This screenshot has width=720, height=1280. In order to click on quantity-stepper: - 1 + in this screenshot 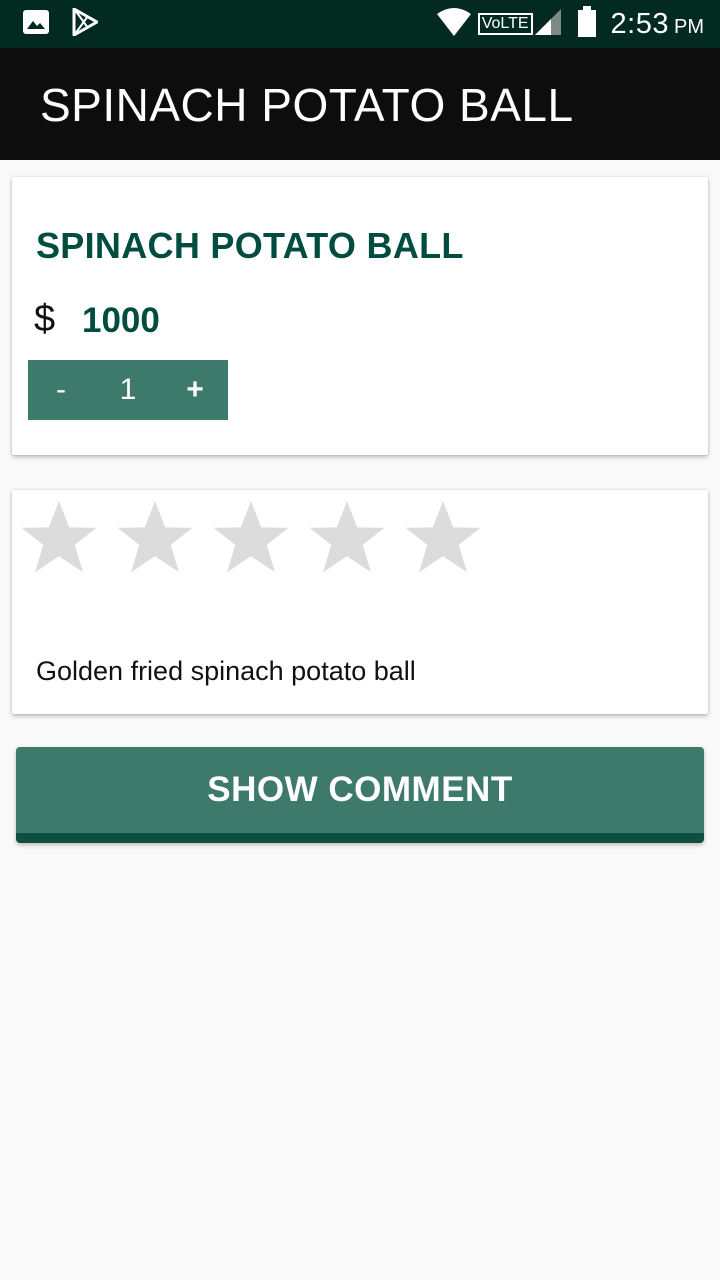, I will do `click(128, 390)`.